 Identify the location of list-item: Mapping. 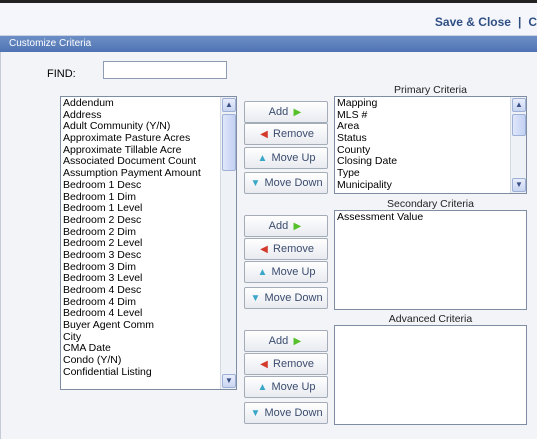
(422, 104).